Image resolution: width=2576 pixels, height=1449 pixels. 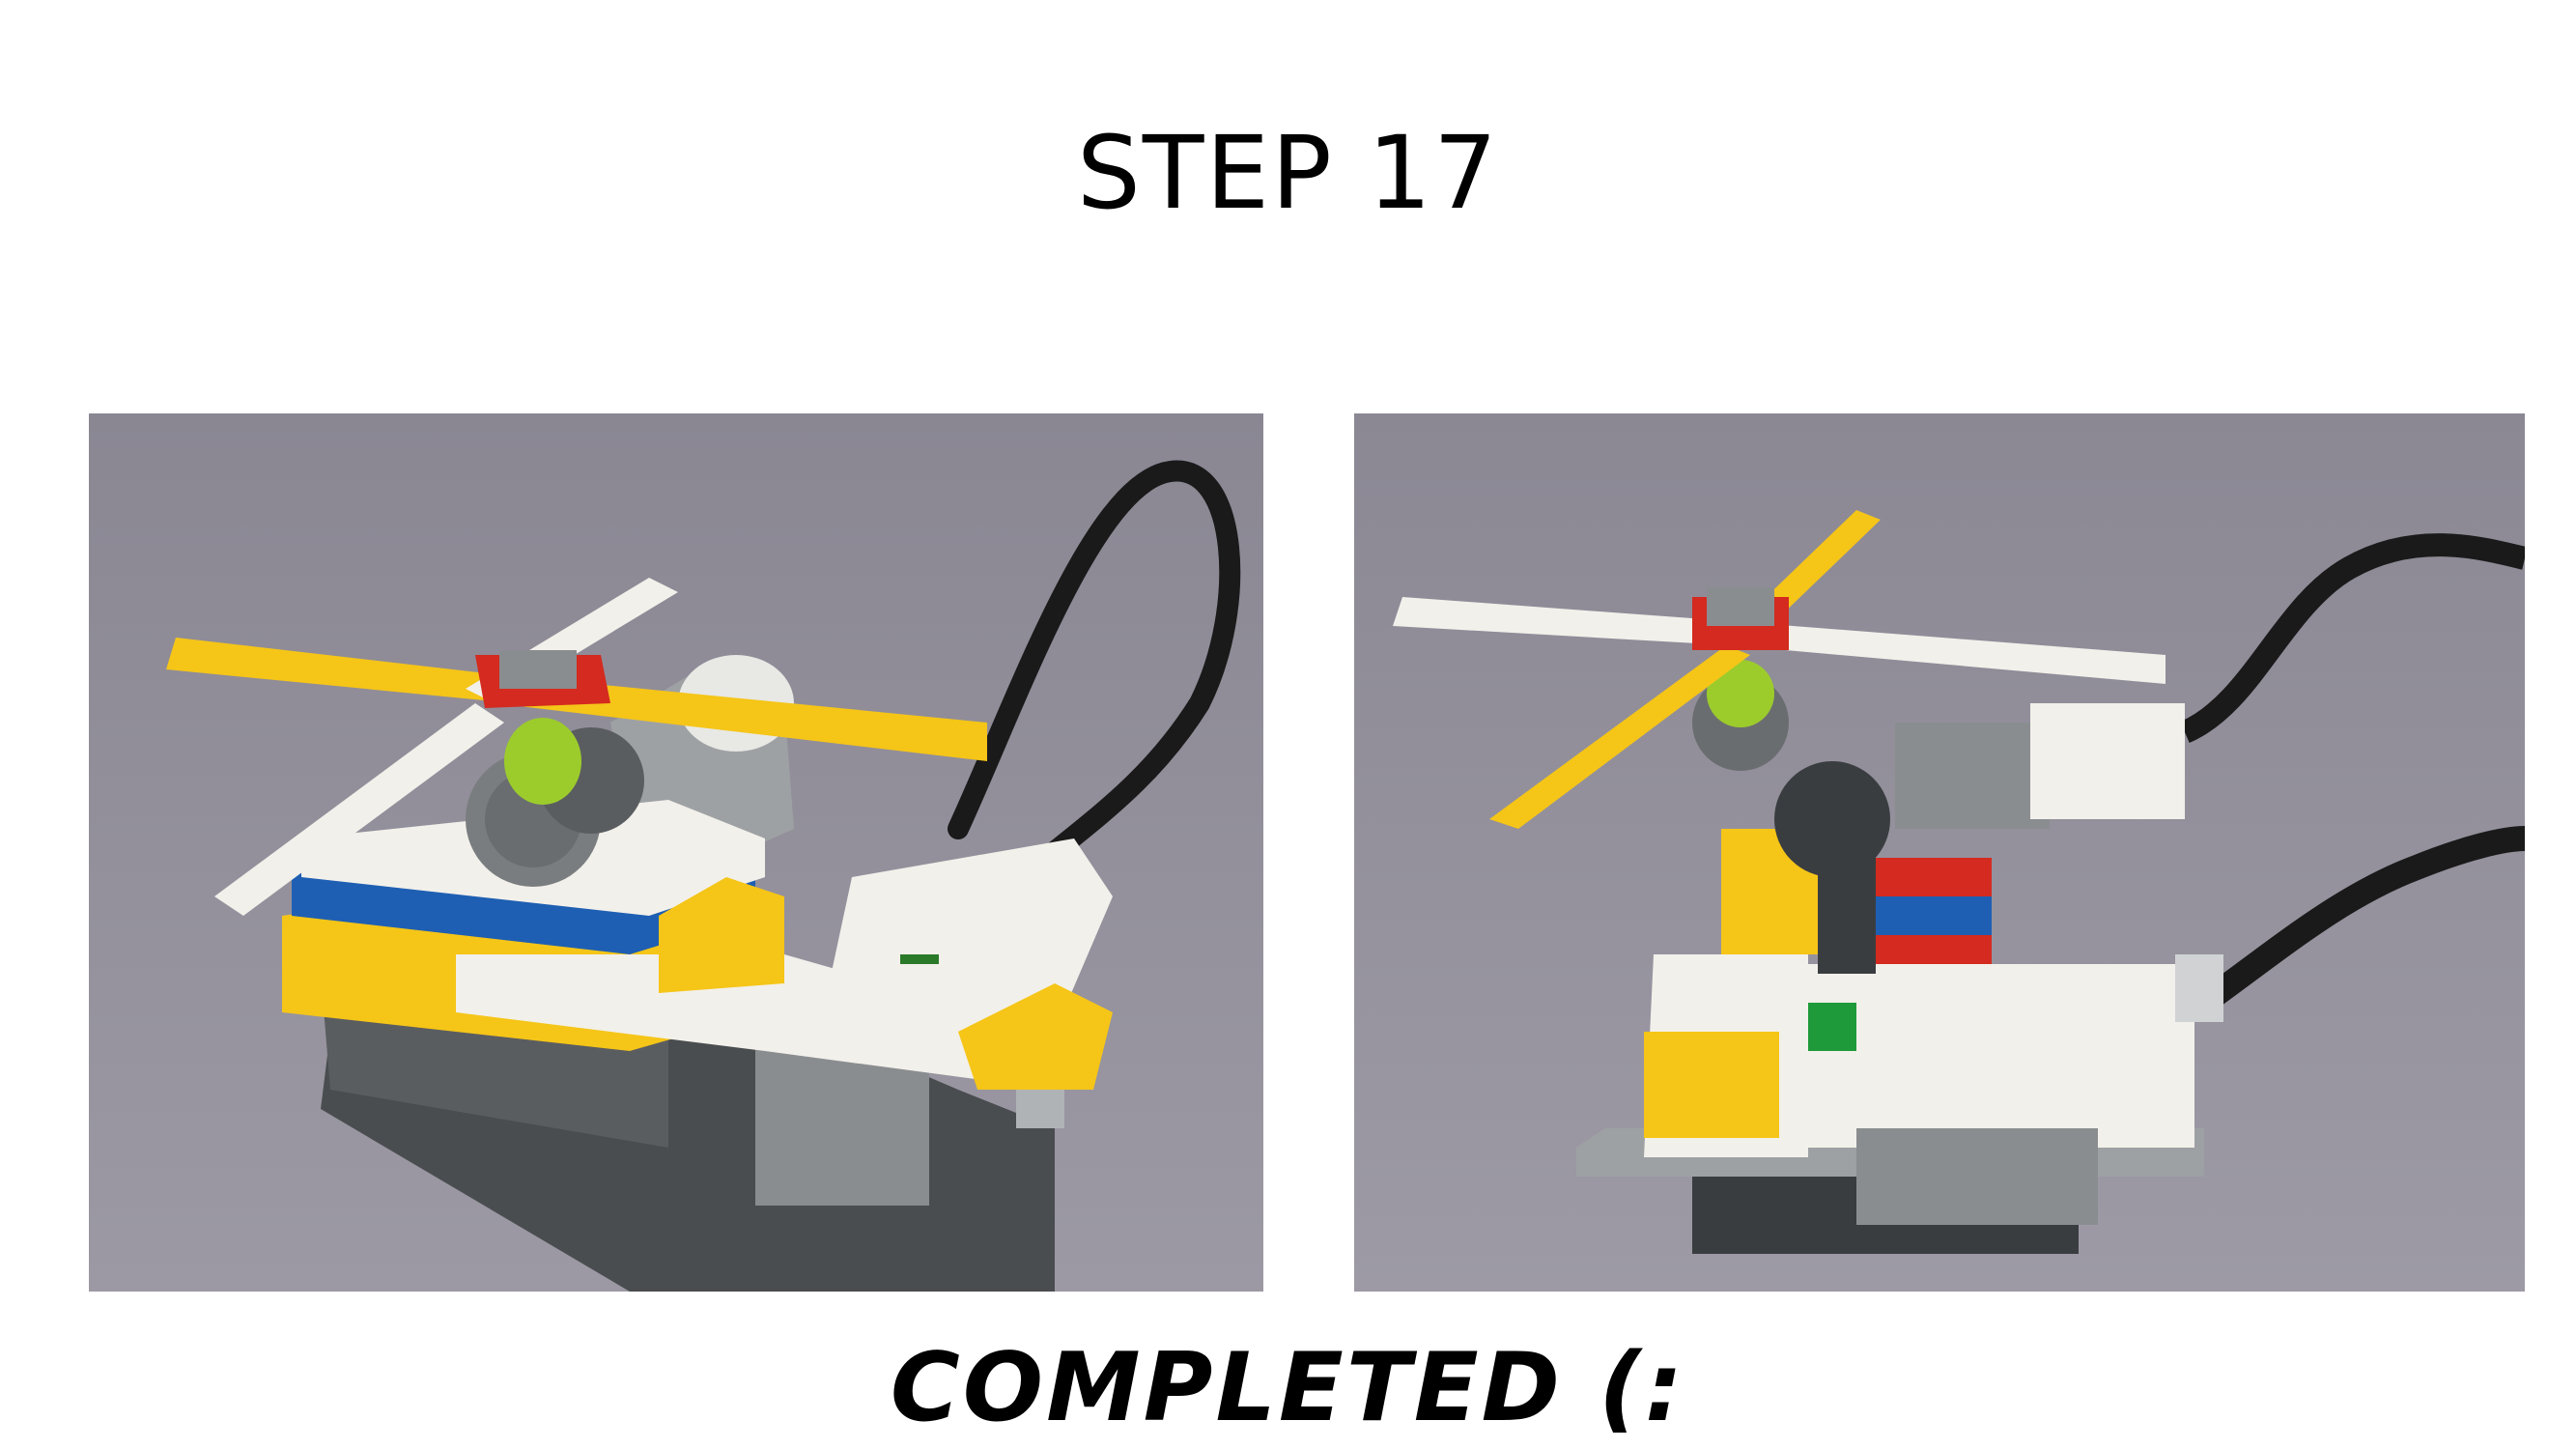 What do you see at coordinates (1288, 1388) in the screenshot?
I see `completed-caption: COMPLETED (:` at bounding box center [1288, 1388].